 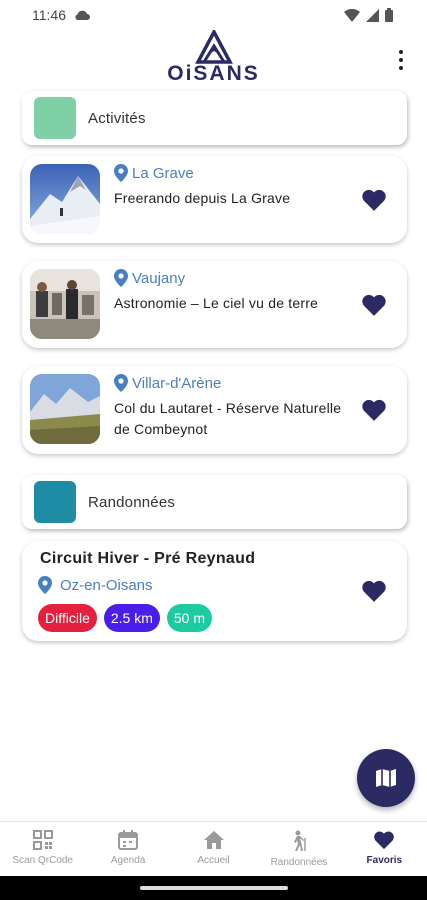 What do you see at coordinates (372, 15) in the screenshot?
I see `signal-icon` at bounding box center [372, 15].